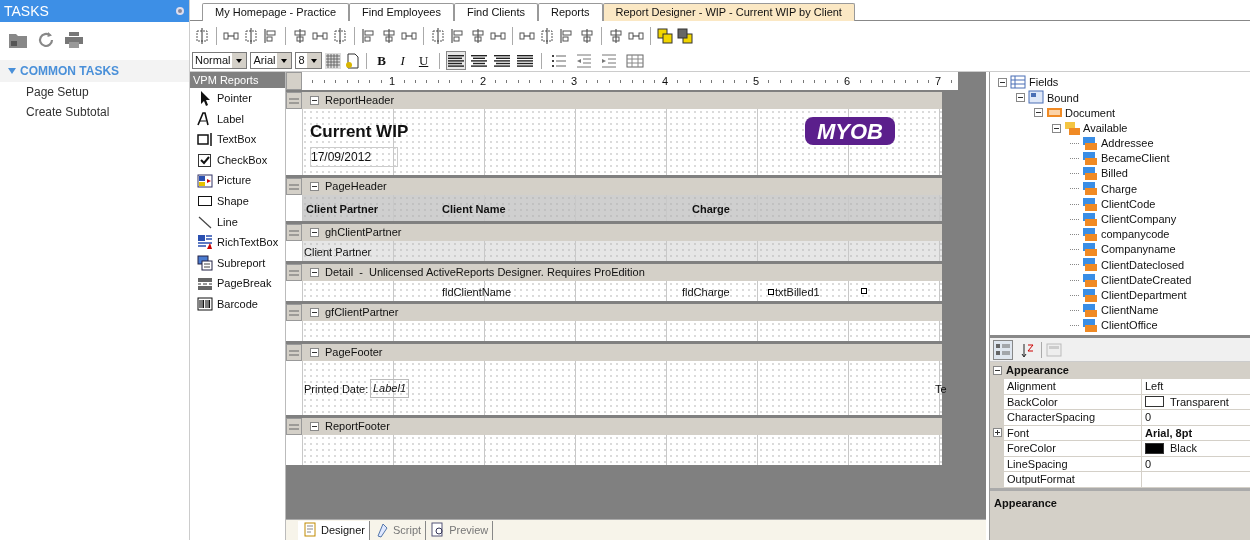  What do you see at coordinates (728, 12) in the screenshot?
I see `tab: Report Designer - WIP - Current WIP by Client` at bounding box center [728, 12].